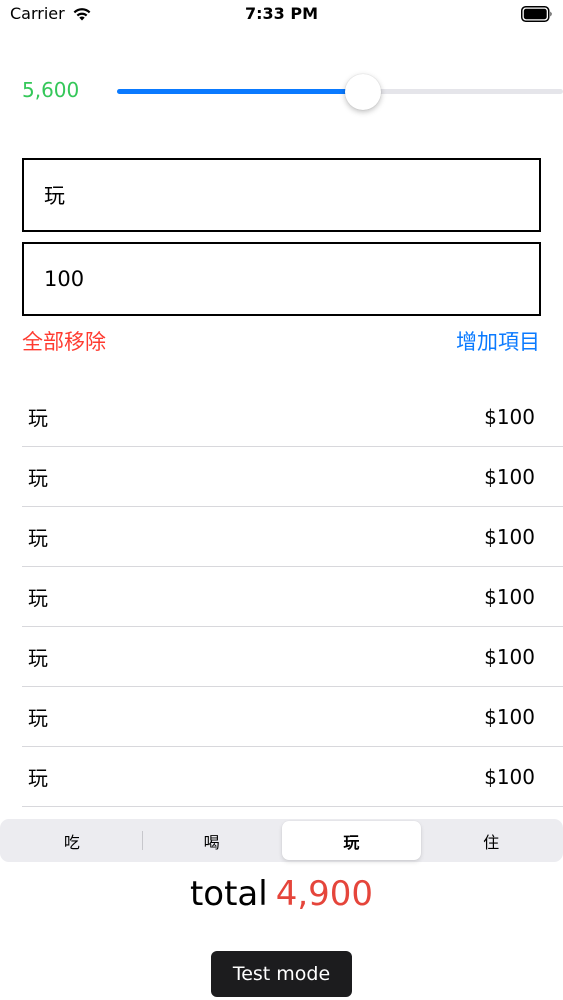 This screenshot has width=563, height=1000. I want to click on status-time: 7:33 PM, so click(281, 13).